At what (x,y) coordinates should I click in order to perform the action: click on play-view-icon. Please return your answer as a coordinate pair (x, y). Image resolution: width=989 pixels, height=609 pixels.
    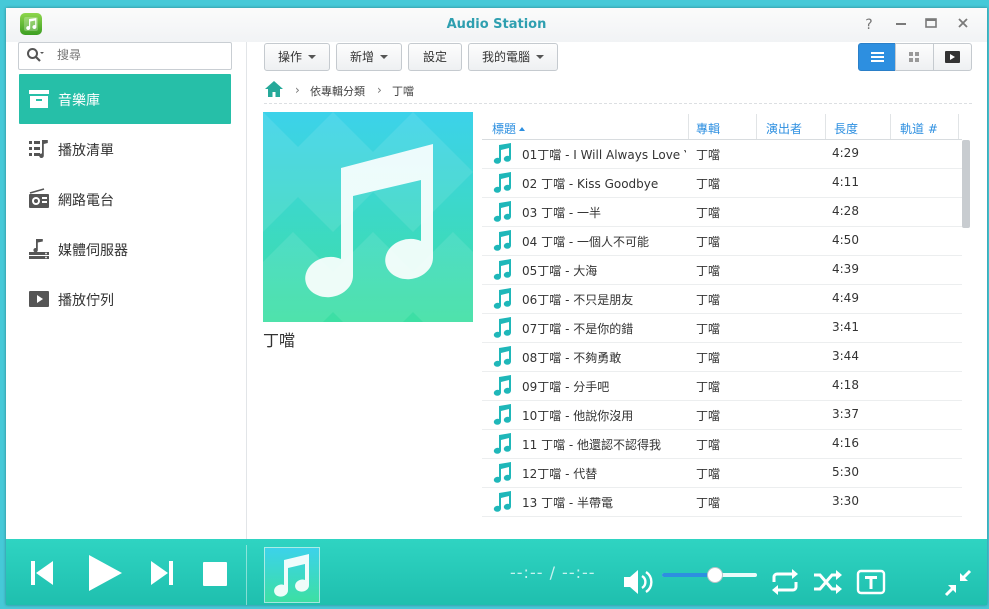
    Looking at the image, I should click on (952, 57).